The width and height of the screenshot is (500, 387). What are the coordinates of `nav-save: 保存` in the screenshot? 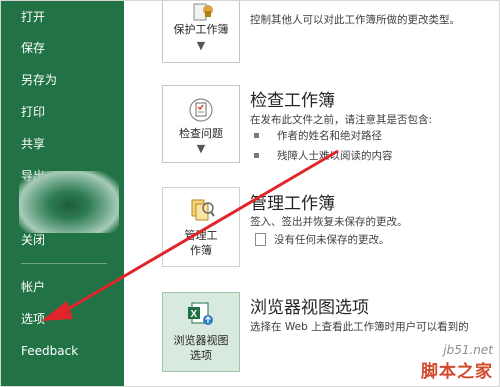 It's located at (33, 48).